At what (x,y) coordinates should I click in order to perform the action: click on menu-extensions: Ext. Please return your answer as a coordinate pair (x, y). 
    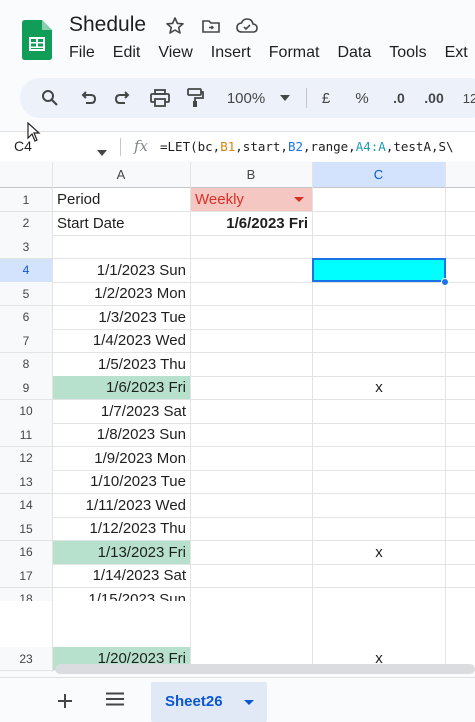
    Looking at the image, I should click on (456, 53).